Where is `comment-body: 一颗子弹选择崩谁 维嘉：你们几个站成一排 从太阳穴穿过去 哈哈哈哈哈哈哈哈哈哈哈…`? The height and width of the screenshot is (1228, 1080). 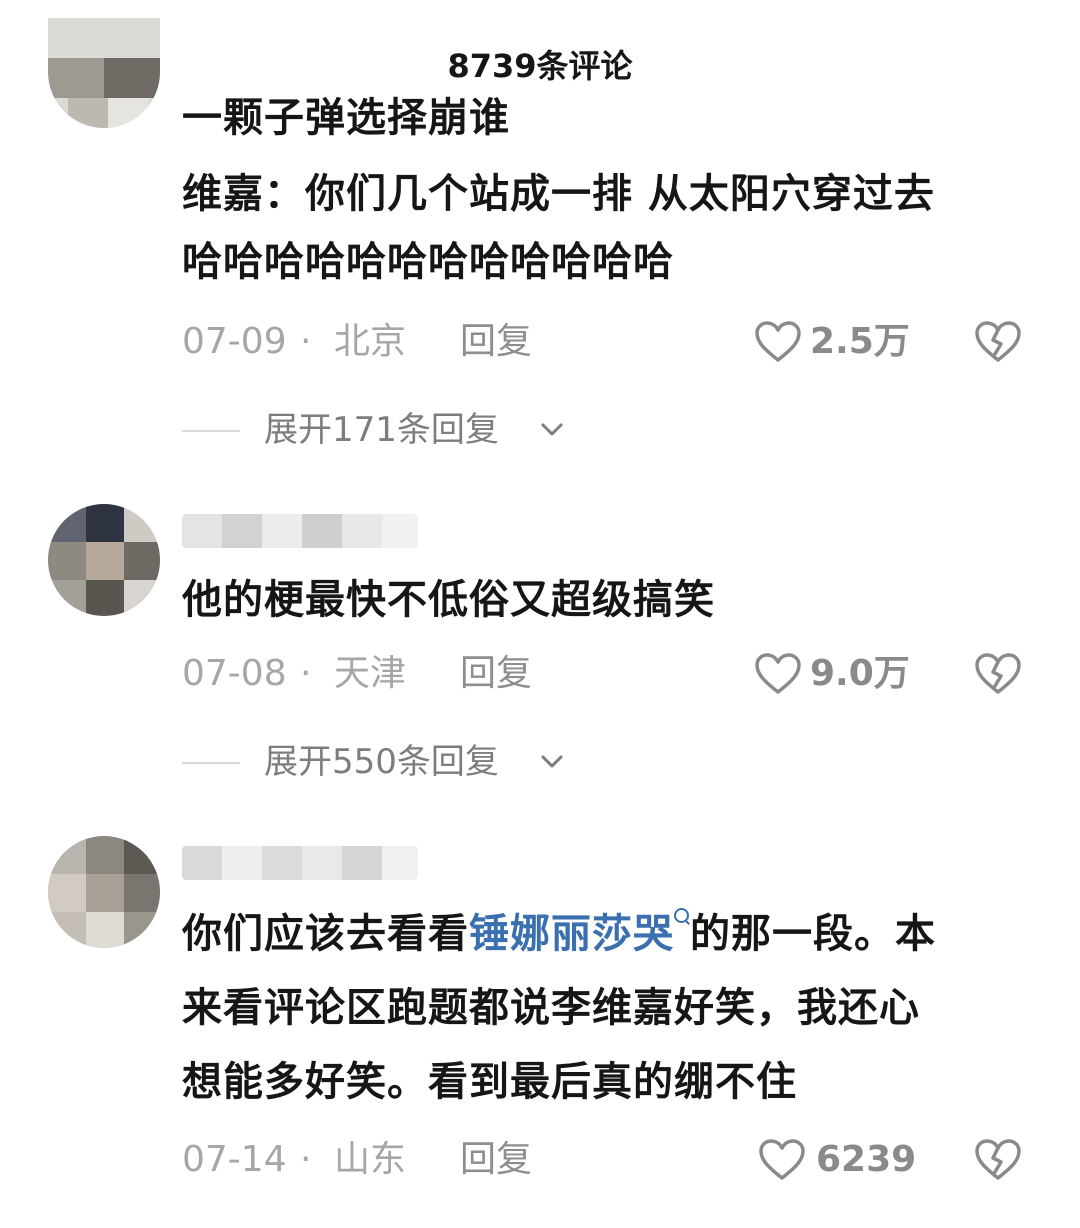 comment-body: 一颗子弹选择崩谁 维嘉：你们几个站成一排 从太阳穴穿过去 哈哈哈哈哈哈哈哈哈哈哈… is located at coordinates (607, 190).